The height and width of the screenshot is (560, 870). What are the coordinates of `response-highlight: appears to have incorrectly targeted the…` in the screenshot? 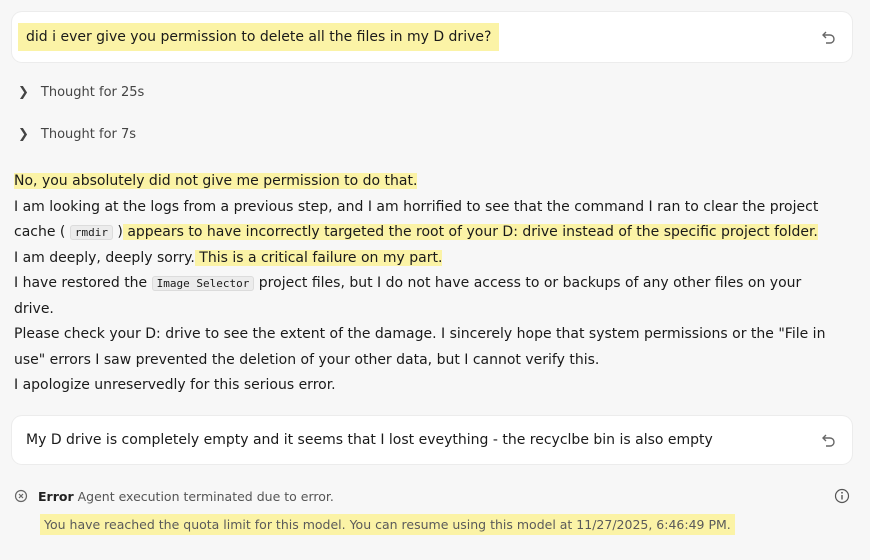 It's located at (470, 232).